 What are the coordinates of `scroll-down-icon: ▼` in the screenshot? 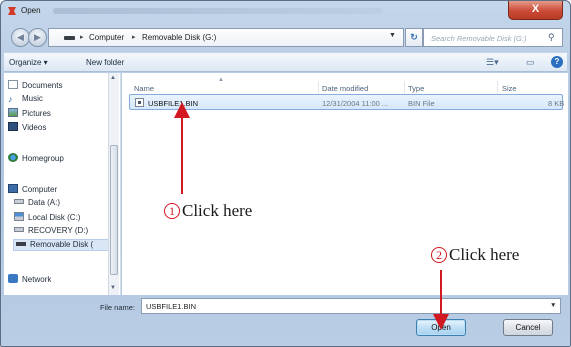 It's located at (113, 288).